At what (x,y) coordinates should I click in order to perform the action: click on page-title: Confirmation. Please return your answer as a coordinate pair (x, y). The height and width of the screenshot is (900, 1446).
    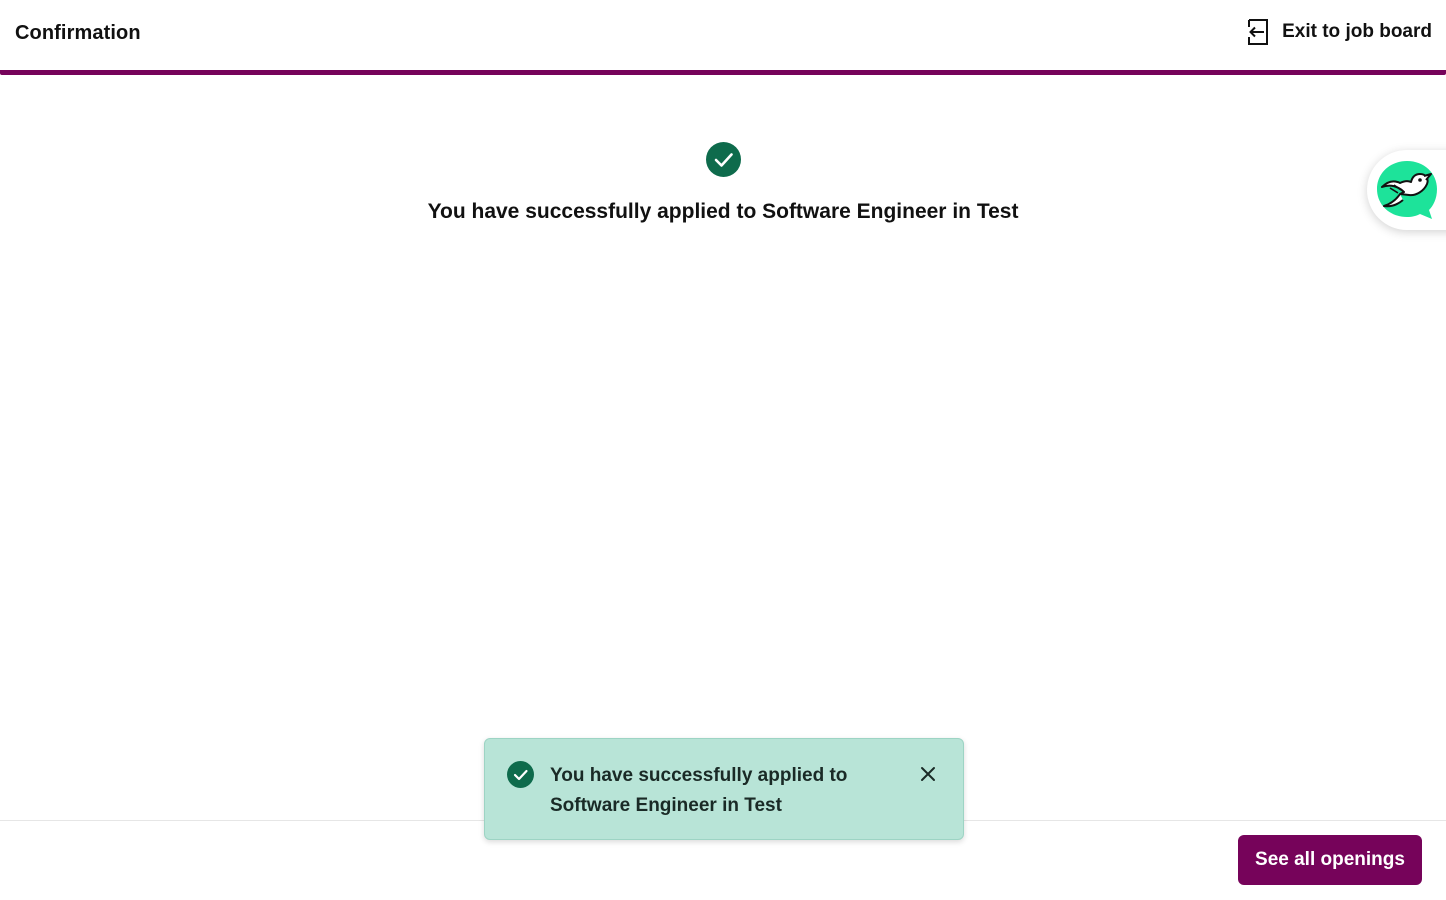
    Looking at the image, I should click on (78, 33).